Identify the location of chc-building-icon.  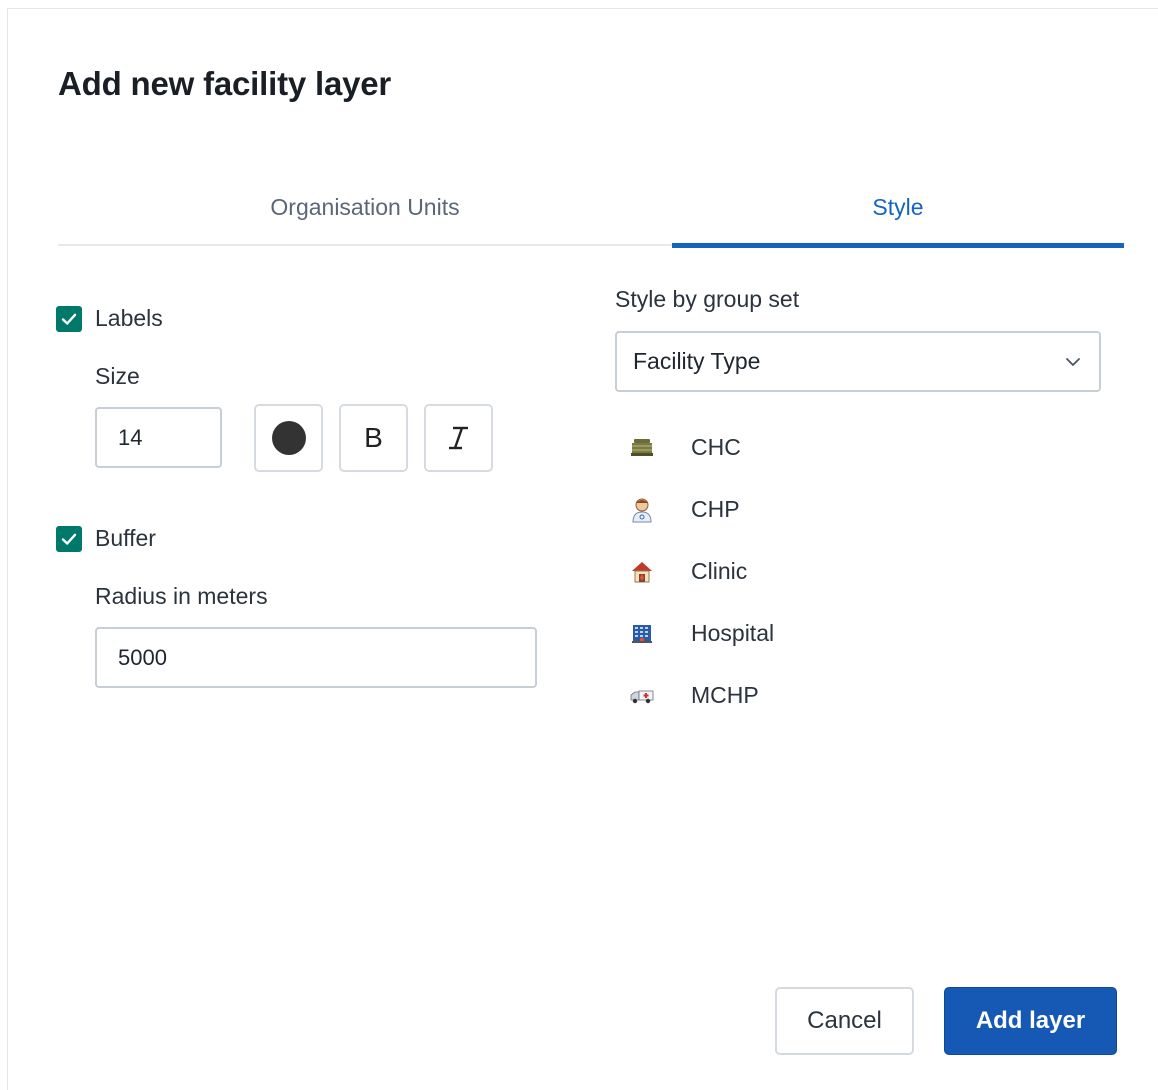
(642, 448).